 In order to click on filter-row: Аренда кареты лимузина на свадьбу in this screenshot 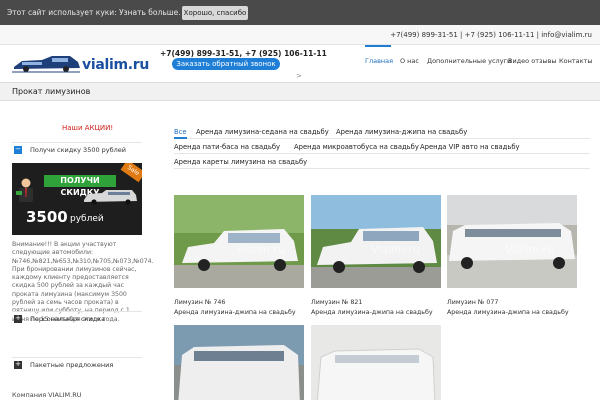, I will do `click(382, 162)`.